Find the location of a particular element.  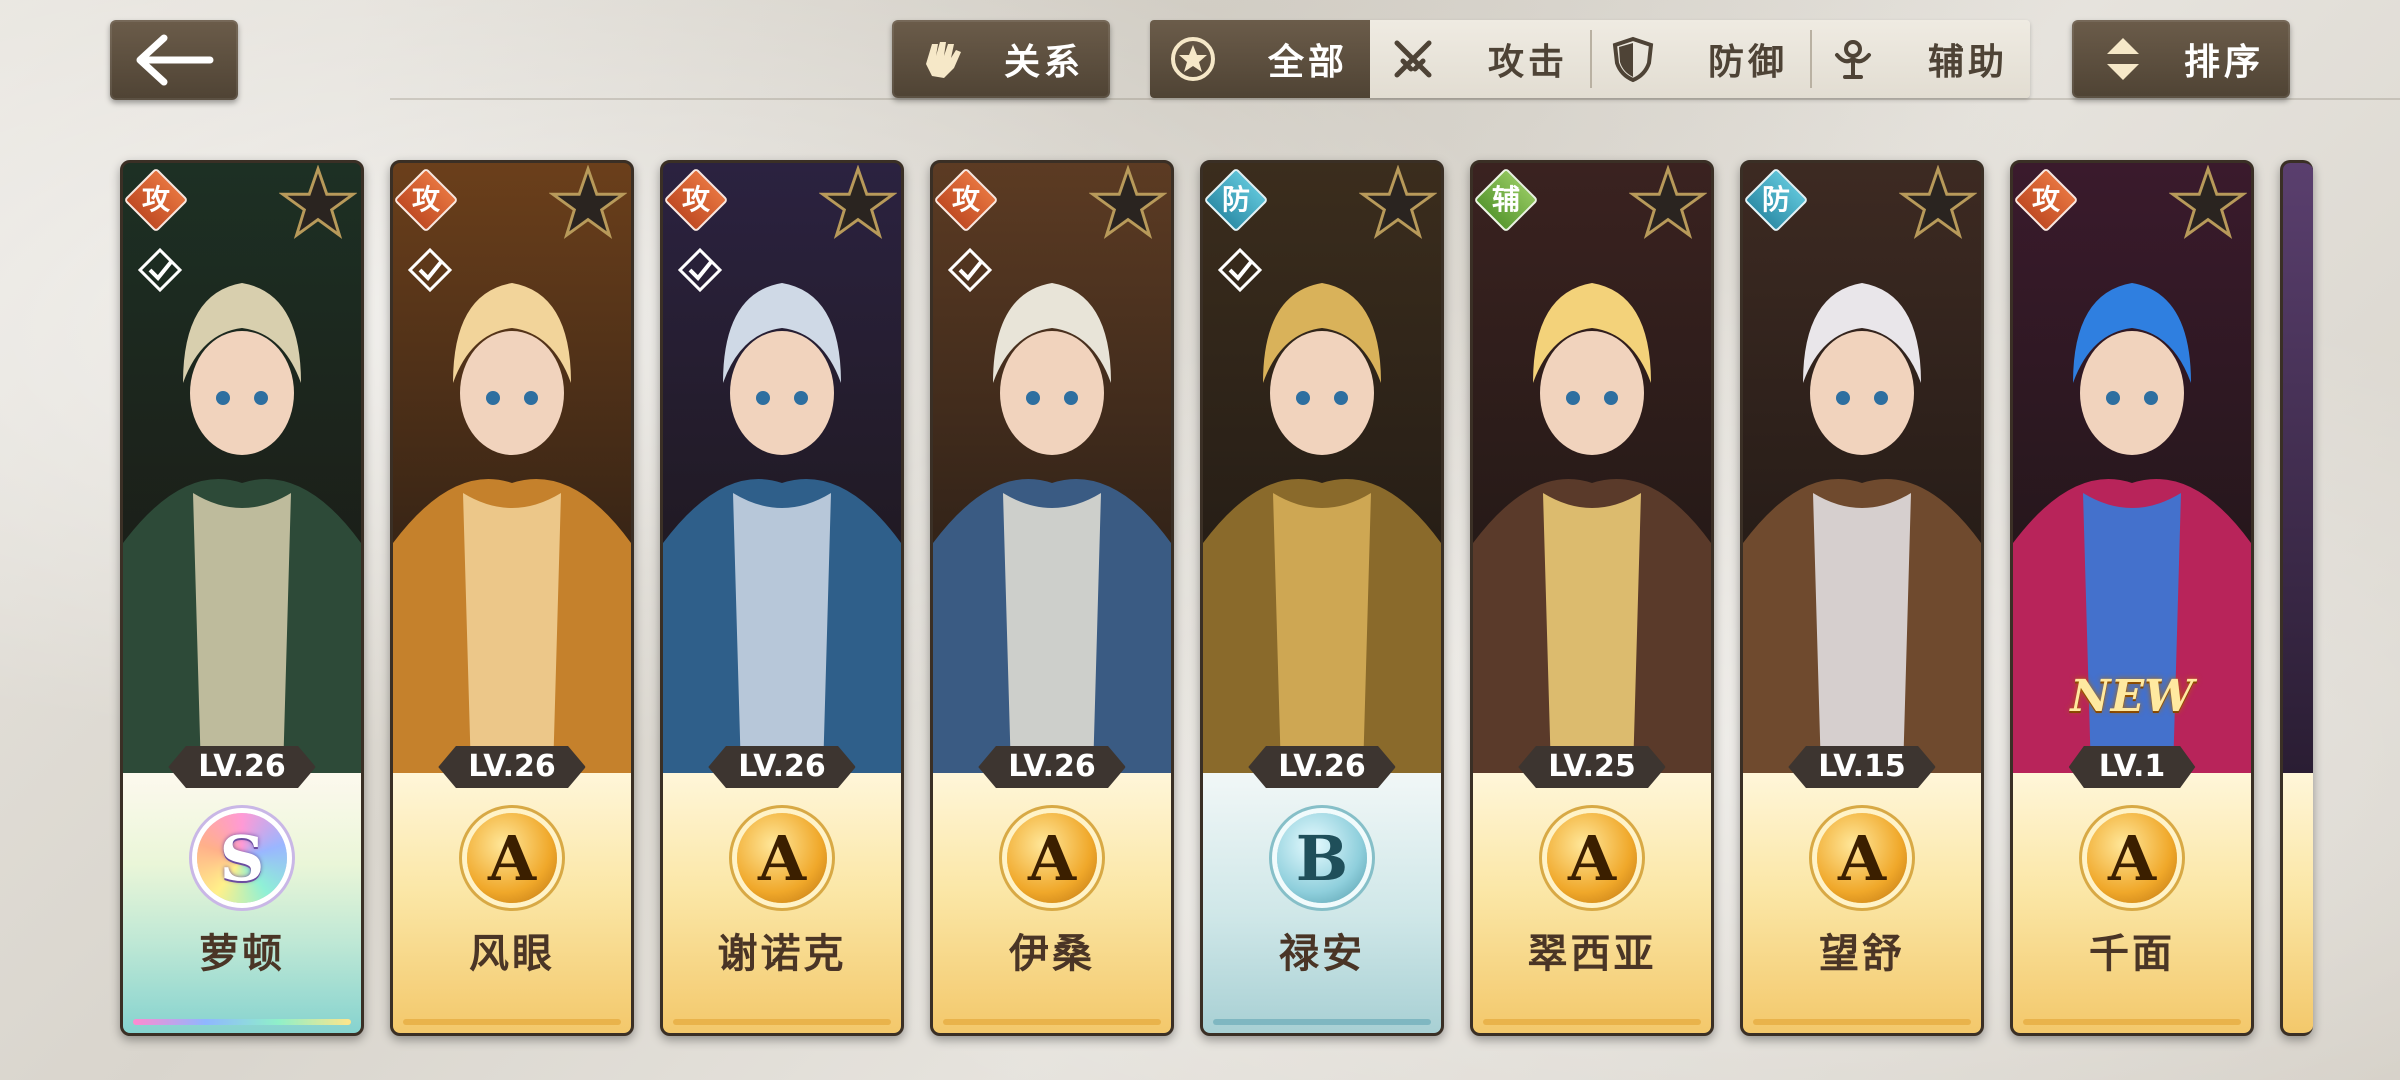

character-name: 萝顿 is located at coordinates (242, 954).